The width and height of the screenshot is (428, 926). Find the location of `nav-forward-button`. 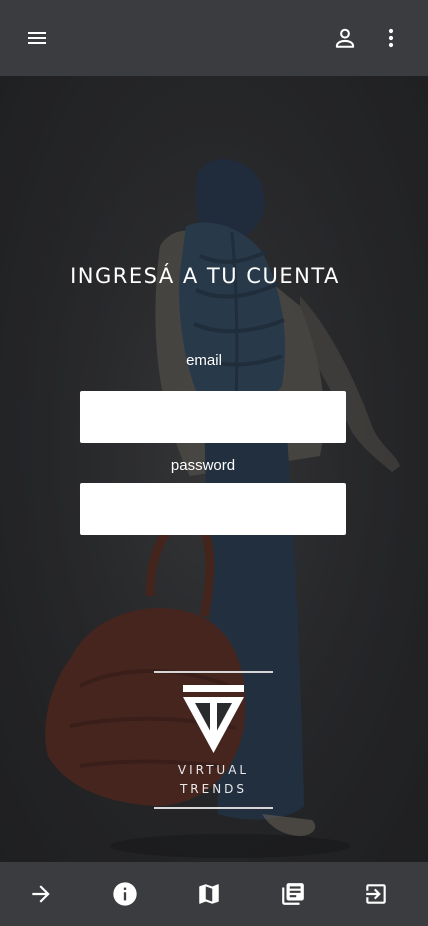

nav-forward-button is located at coordinates (41, 894).